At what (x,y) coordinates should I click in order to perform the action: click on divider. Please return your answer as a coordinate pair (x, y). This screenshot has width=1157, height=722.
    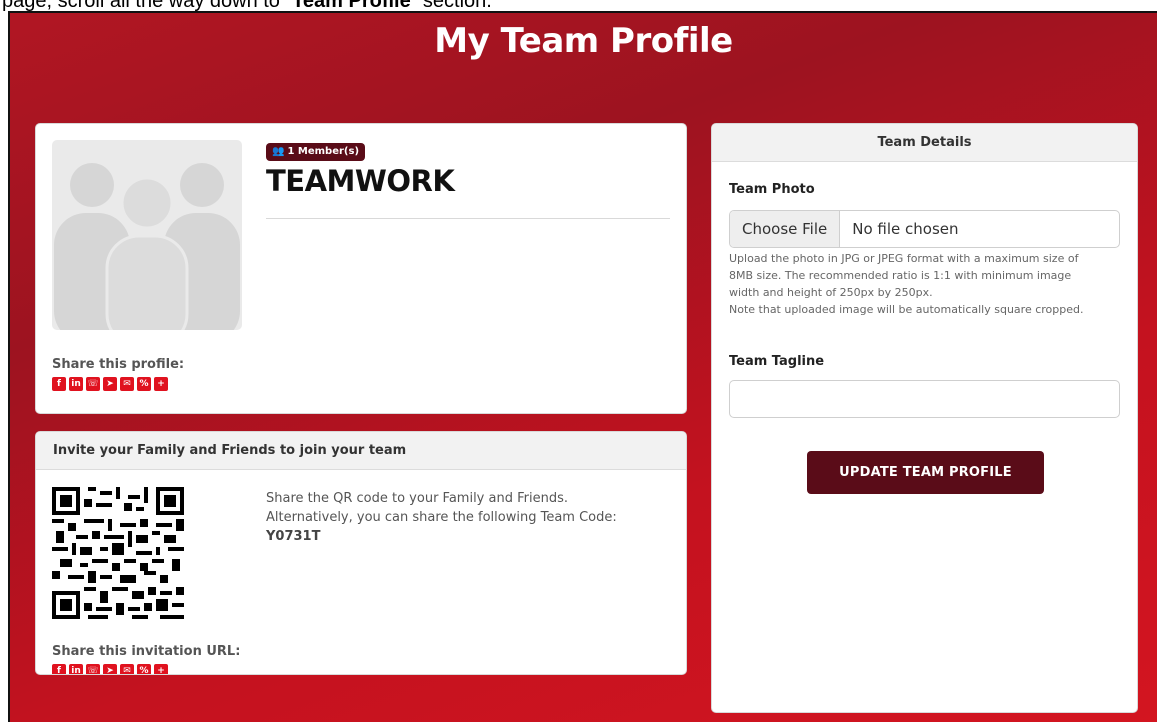
    Looking at the image, I should click on (468, 218).